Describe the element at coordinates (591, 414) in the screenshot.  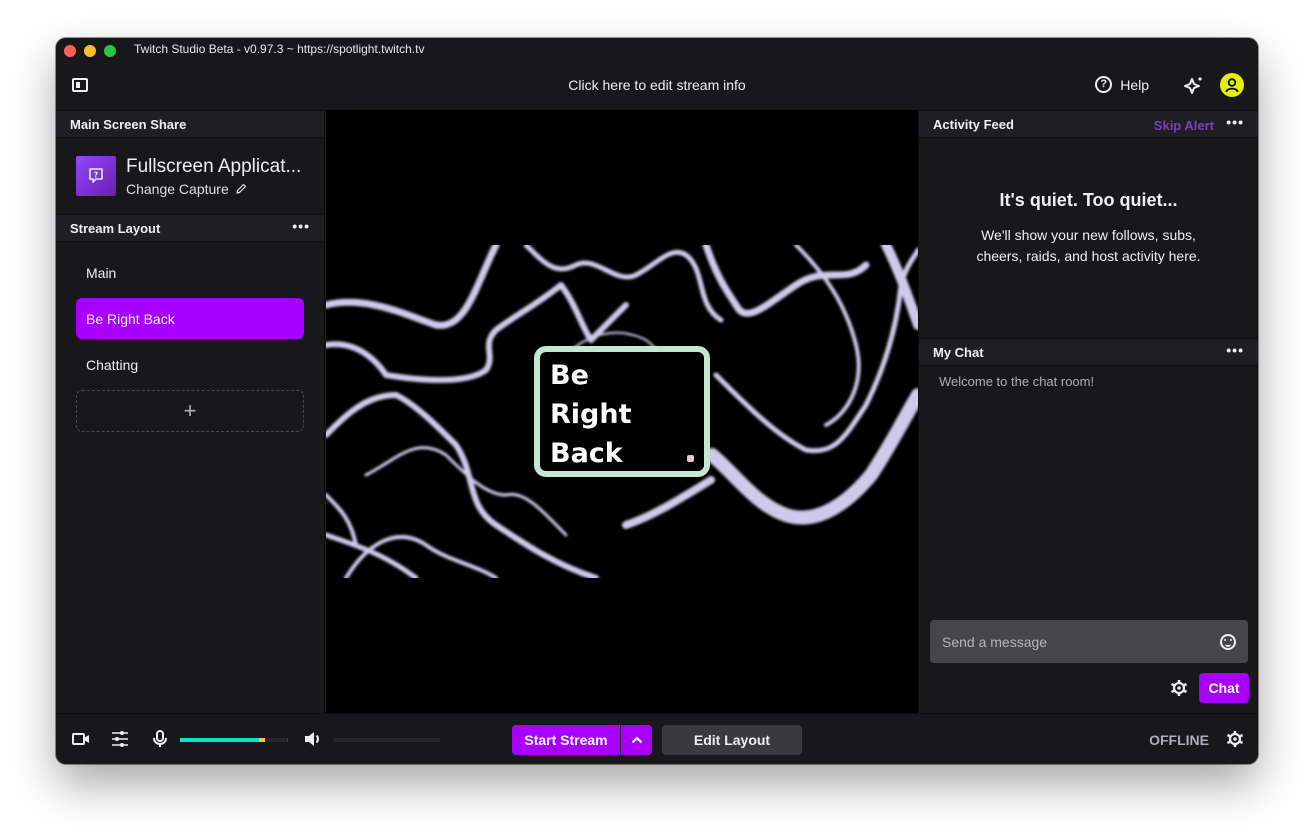
I see `brb-text-line: Right` at that location.